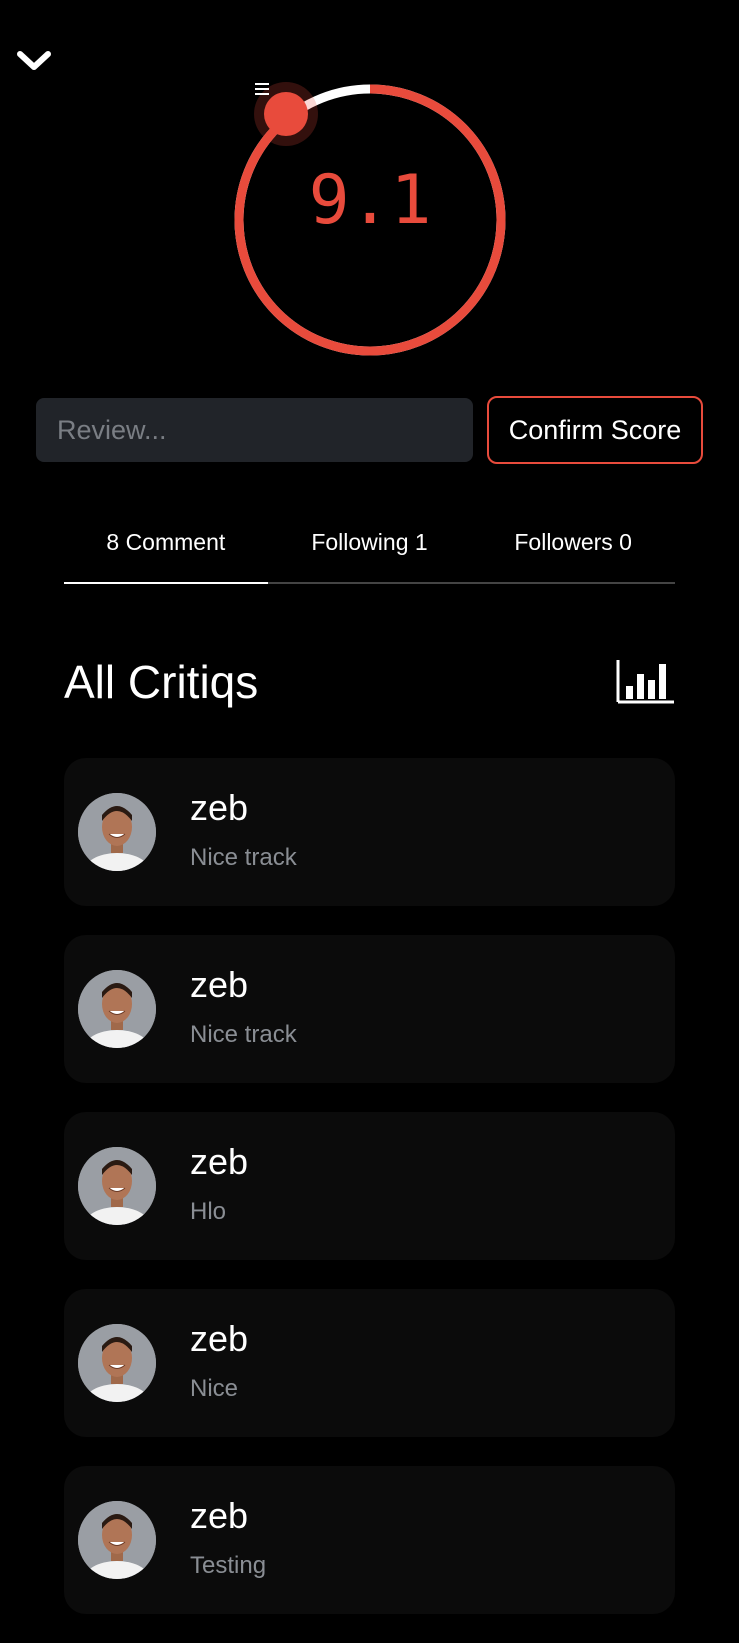 This screenshot has width=739, height=1643. Describe the element at coordinates (369, 1186) in the screenshot. I see `comment-card: zeb Hlo` at that location.